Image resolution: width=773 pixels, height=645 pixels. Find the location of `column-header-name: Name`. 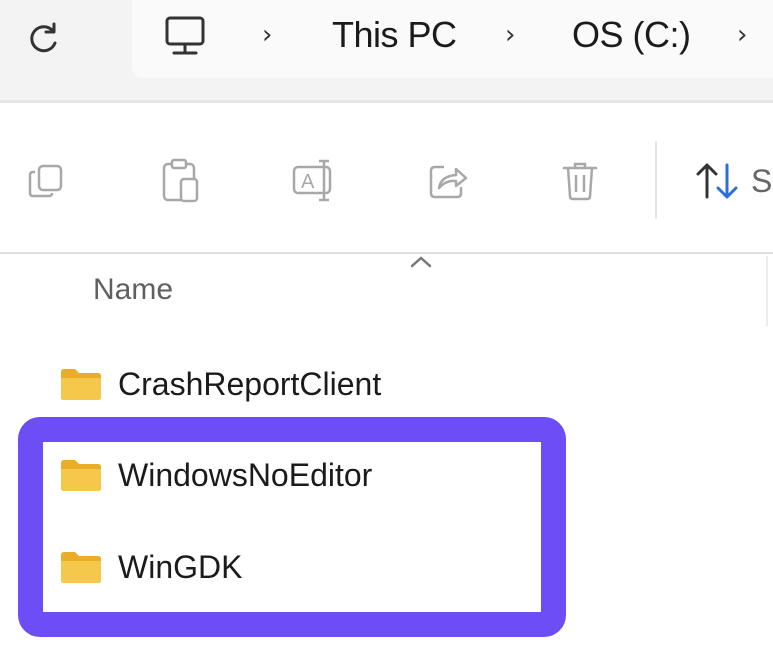

column-header-name: Name is located at coordinates (133, 290).